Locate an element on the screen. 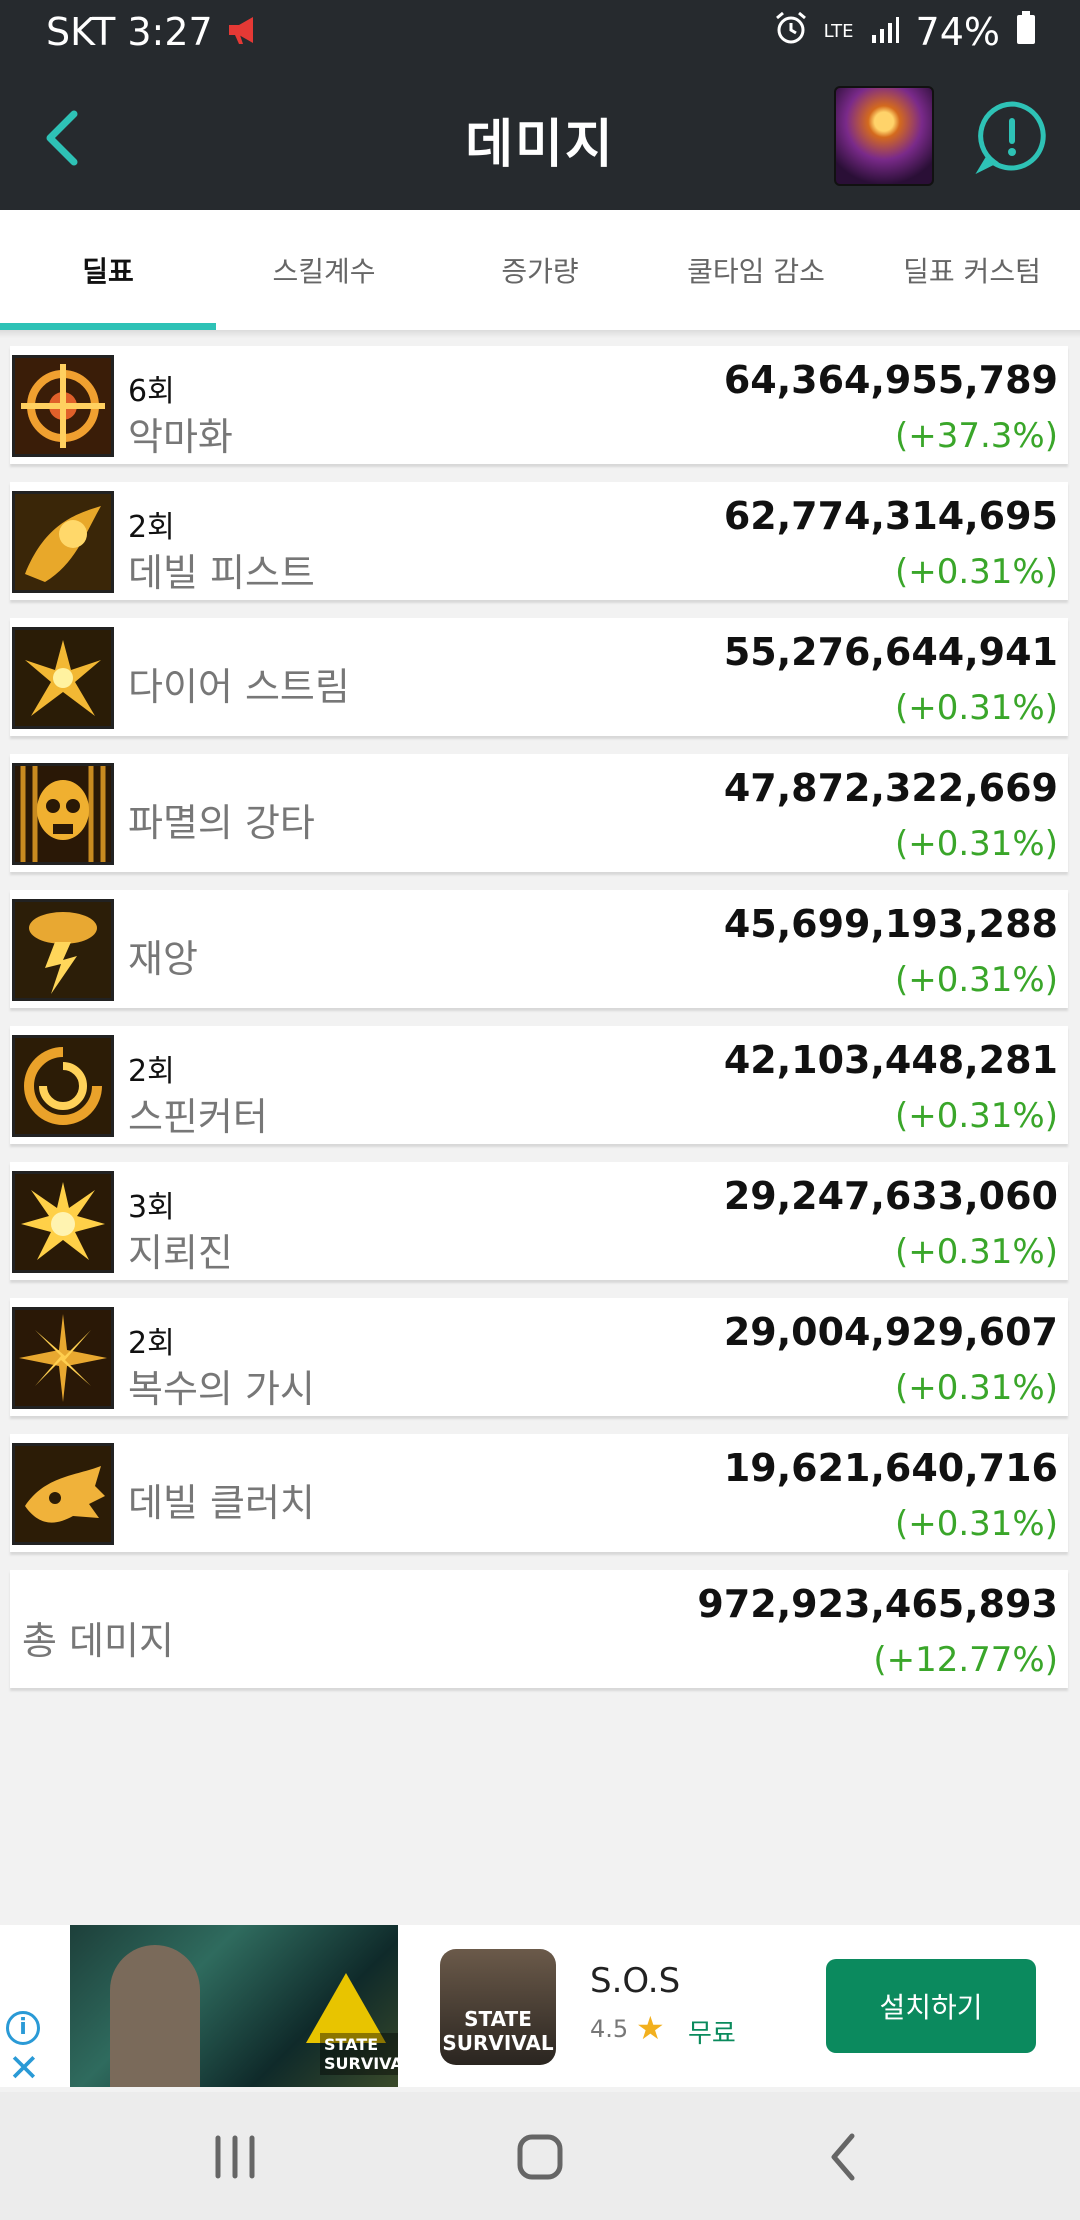 The image size is (1080, 2220). home-icon is located at coordinates (540, 2157).